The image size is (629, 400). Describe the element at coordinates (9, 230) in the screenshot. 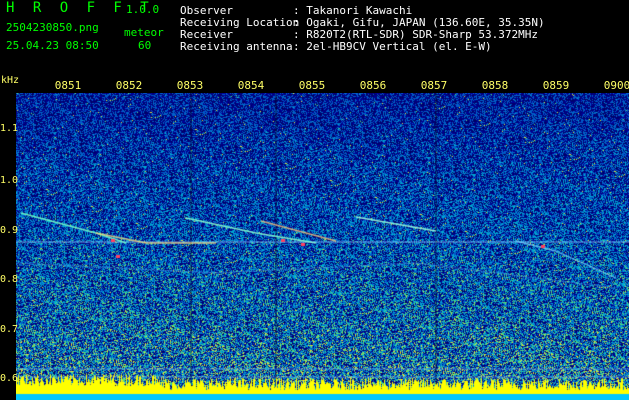

I see `y-tick-label: 0.9` at that location.